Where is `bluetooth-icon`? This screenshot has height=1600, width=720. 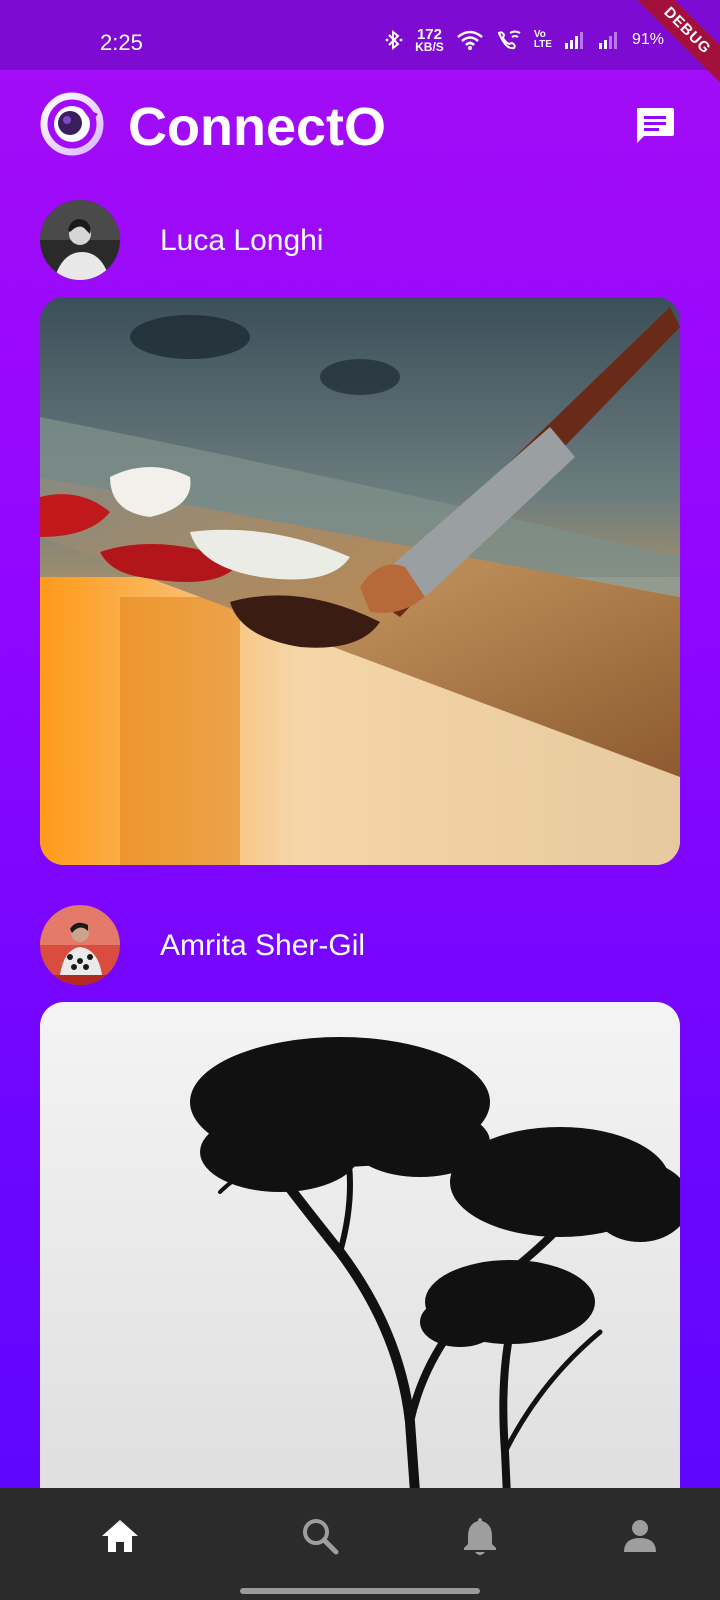
bluetooth-icon is located at coordinates (394, 40).